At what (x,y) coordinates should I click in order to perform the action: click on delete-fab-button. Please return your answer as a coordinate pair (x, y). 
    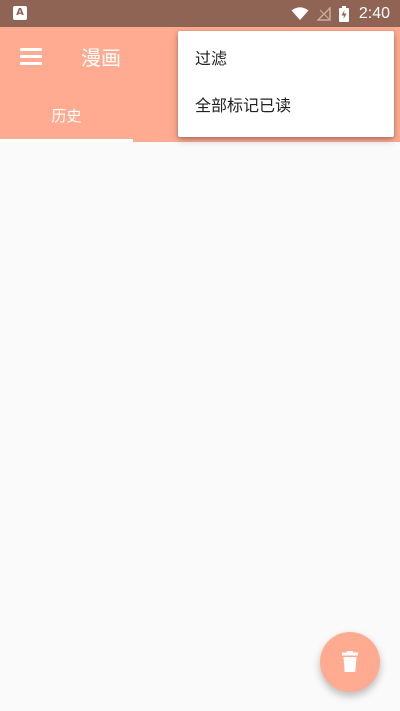
    Looking at the image, I should click on (350, 662).